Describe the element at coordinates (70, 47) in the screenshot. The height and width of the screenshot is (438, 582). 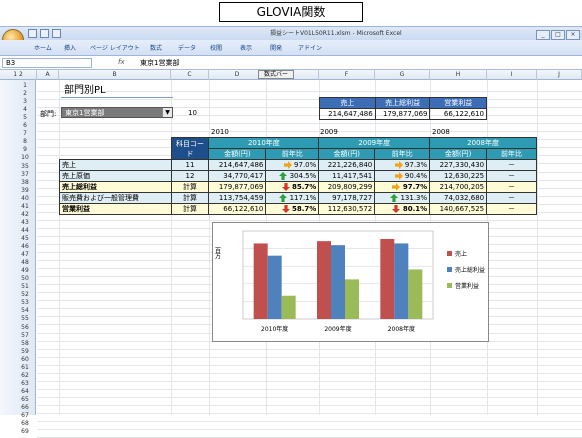
I see `tab-insert: 挿入` at that location.